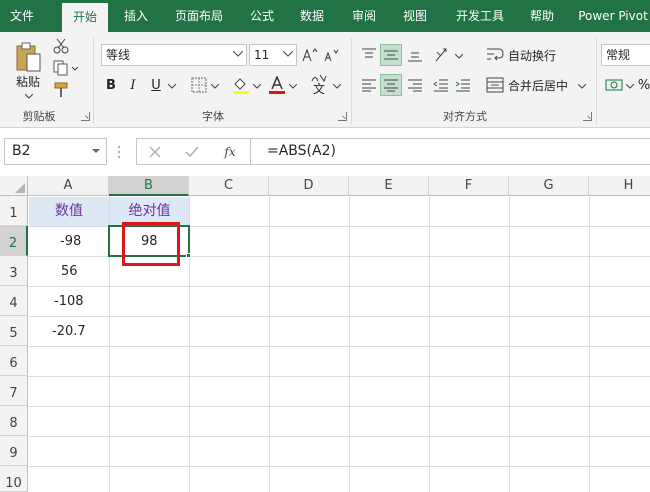  I want to click on tab-data: 数据, so click(312, 16).